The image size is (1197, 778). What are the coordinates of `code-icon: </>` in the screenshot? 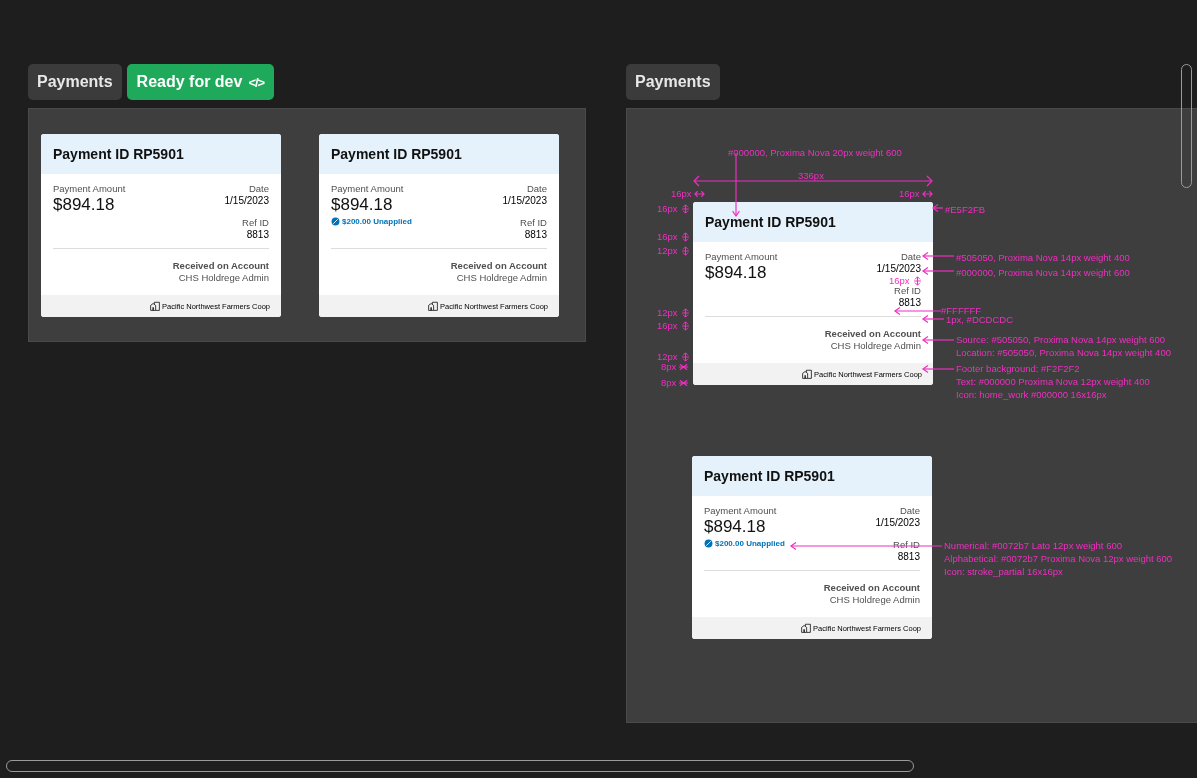 It's located at (256, 82).